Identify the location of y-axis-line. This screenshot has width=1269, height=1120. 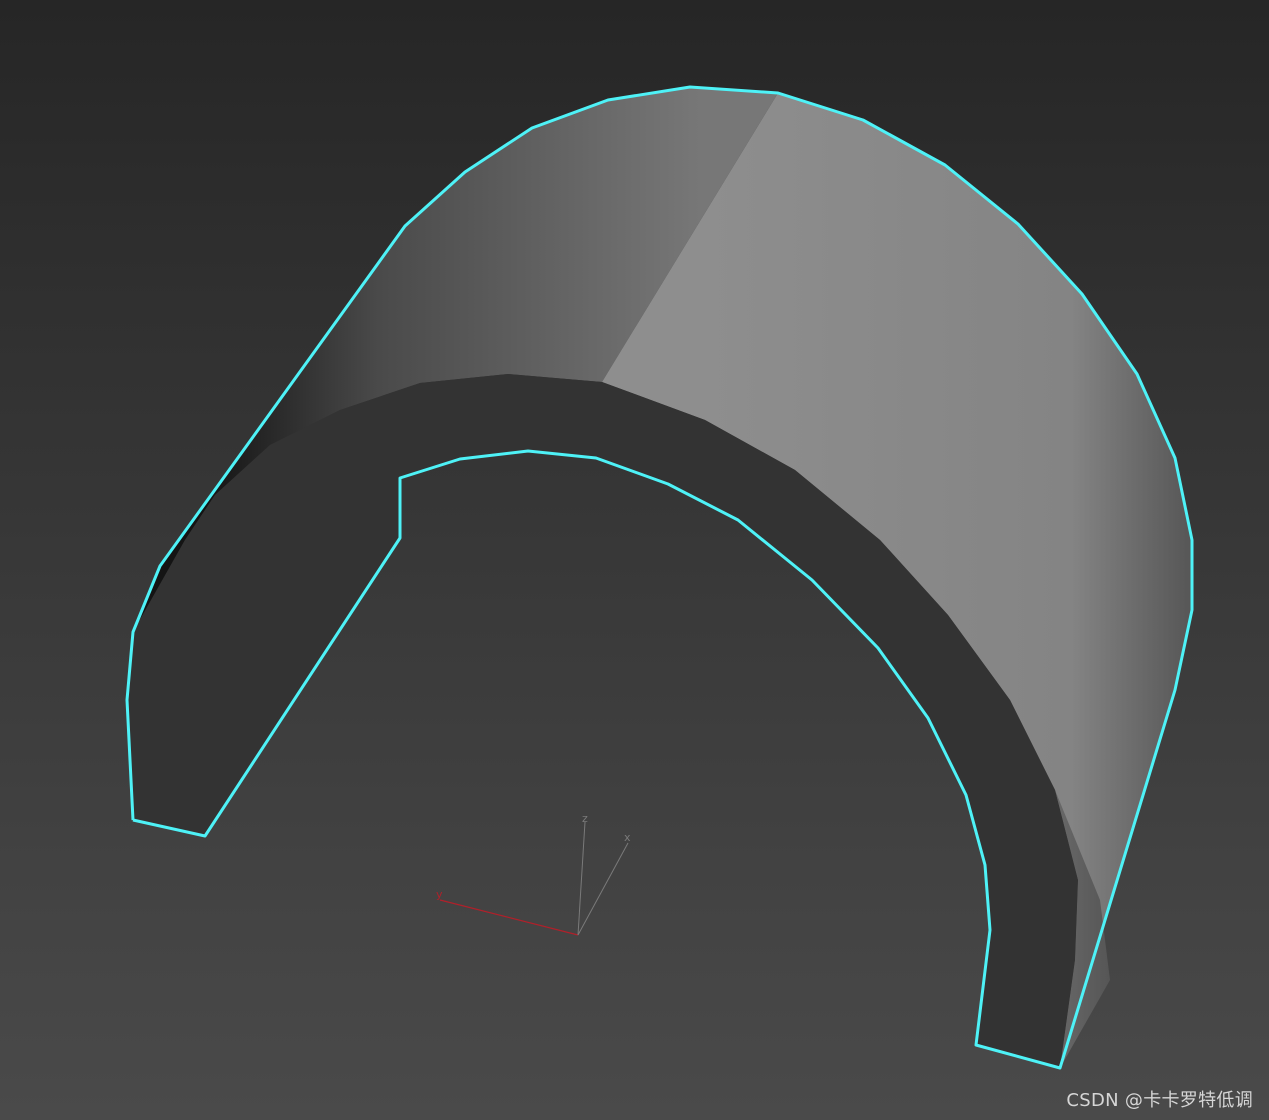
(509, 917).